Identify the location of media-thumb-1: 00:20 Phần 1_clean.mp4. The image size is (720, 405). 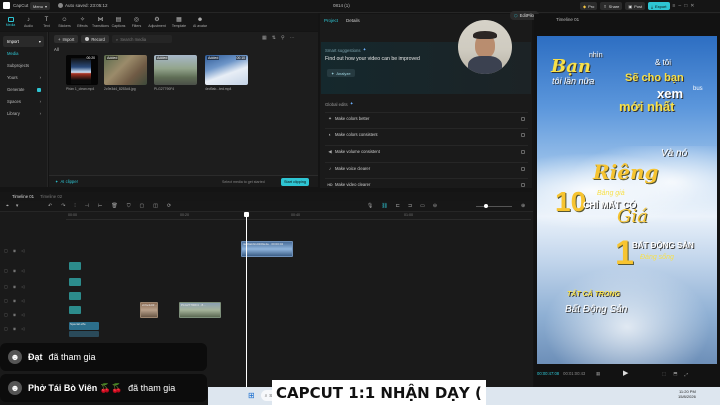
(82, 73).